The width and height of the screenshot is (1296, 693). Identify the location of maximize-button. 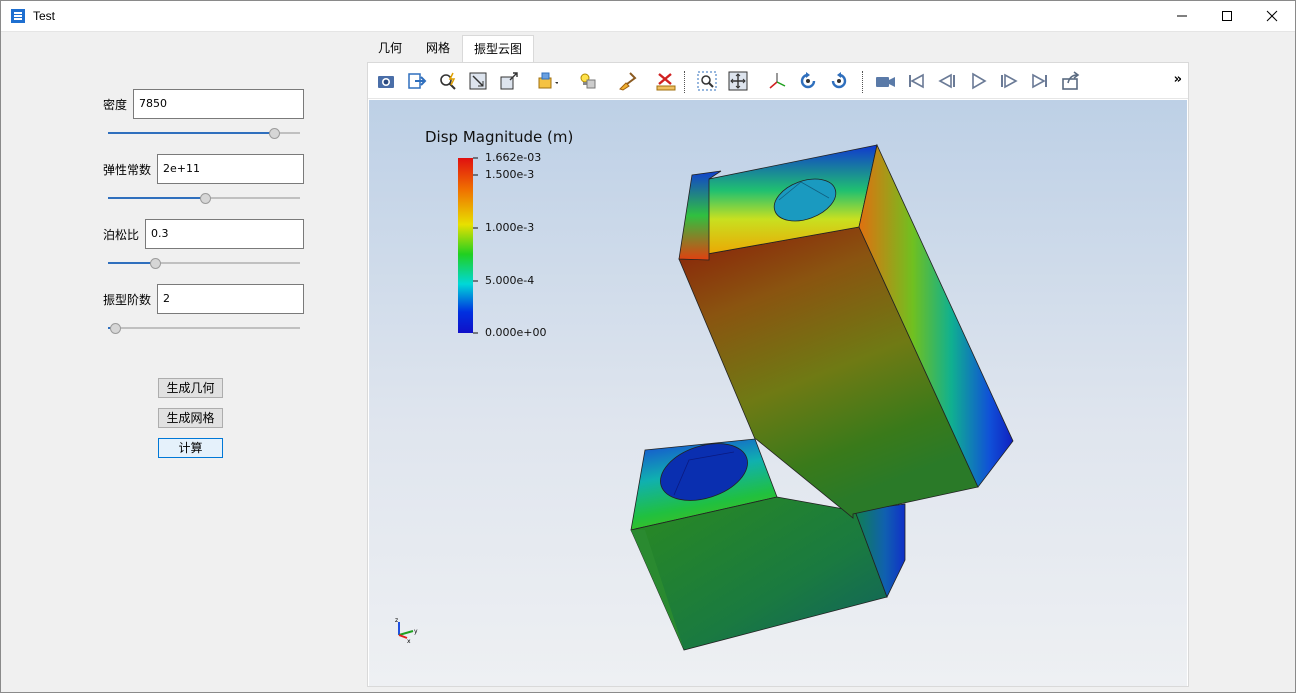
(1227, 16).